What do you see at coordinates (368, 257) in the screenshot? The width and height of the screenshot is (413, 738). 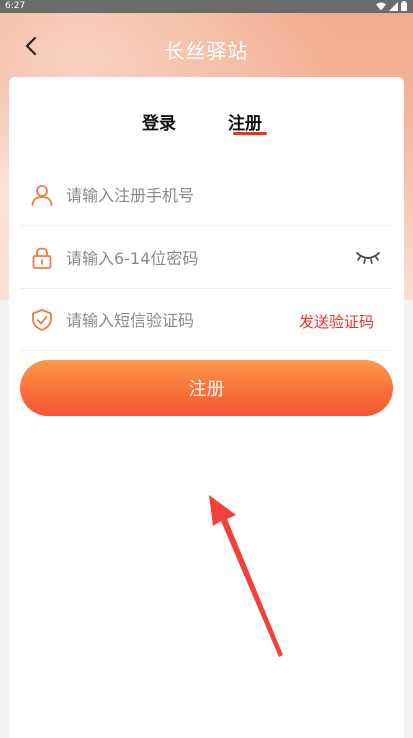 I see `eye-closed-icon` at bounding box center [368, 257].